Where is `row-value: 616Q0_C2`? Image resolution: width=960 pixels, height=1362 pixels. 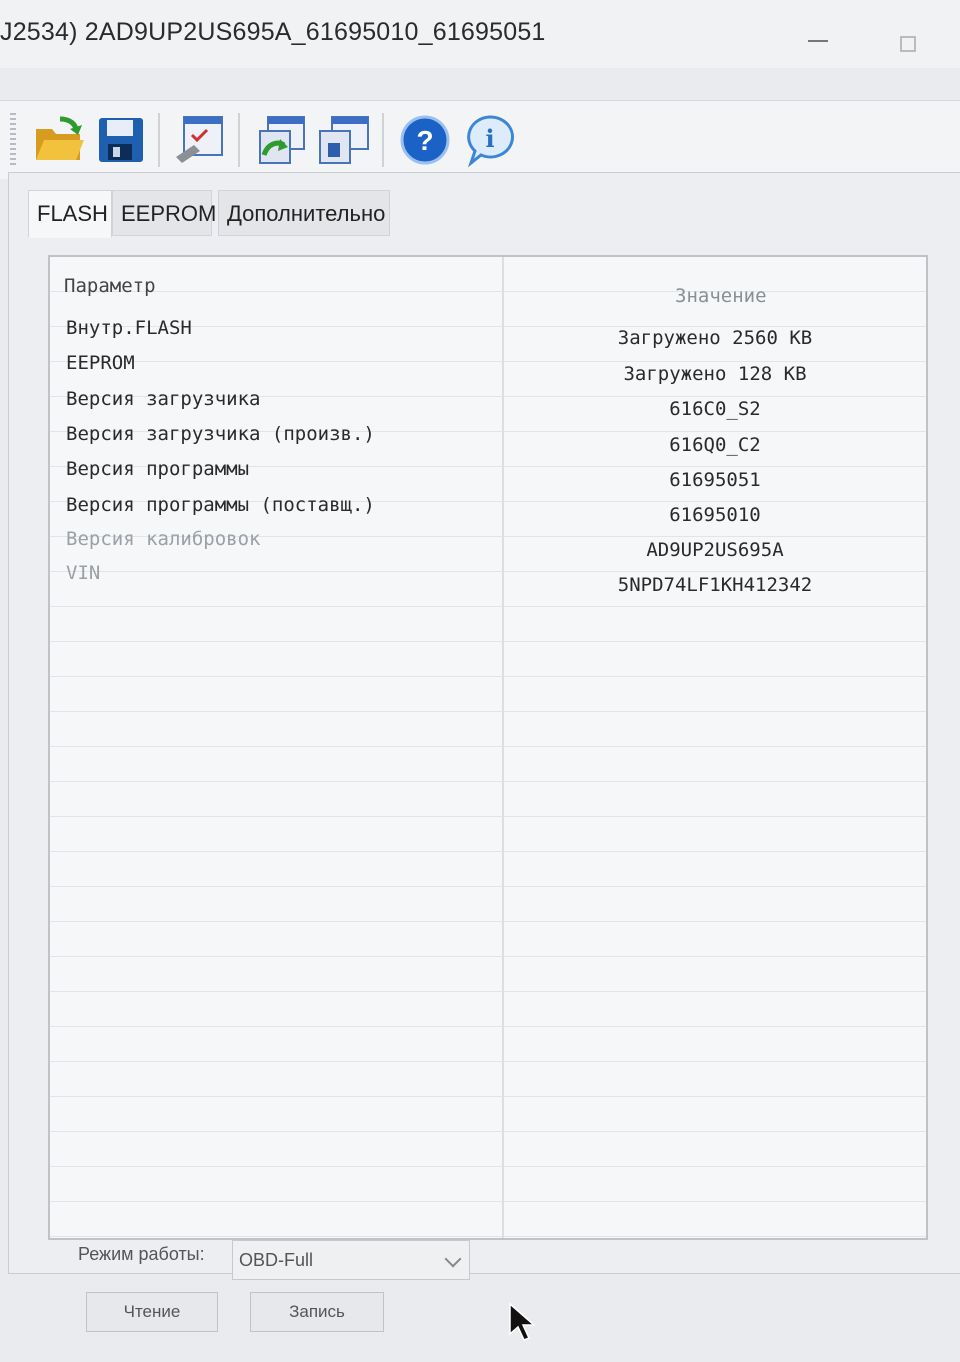 row-value: 616Q0_C2 is located at coordinates (715, 445).